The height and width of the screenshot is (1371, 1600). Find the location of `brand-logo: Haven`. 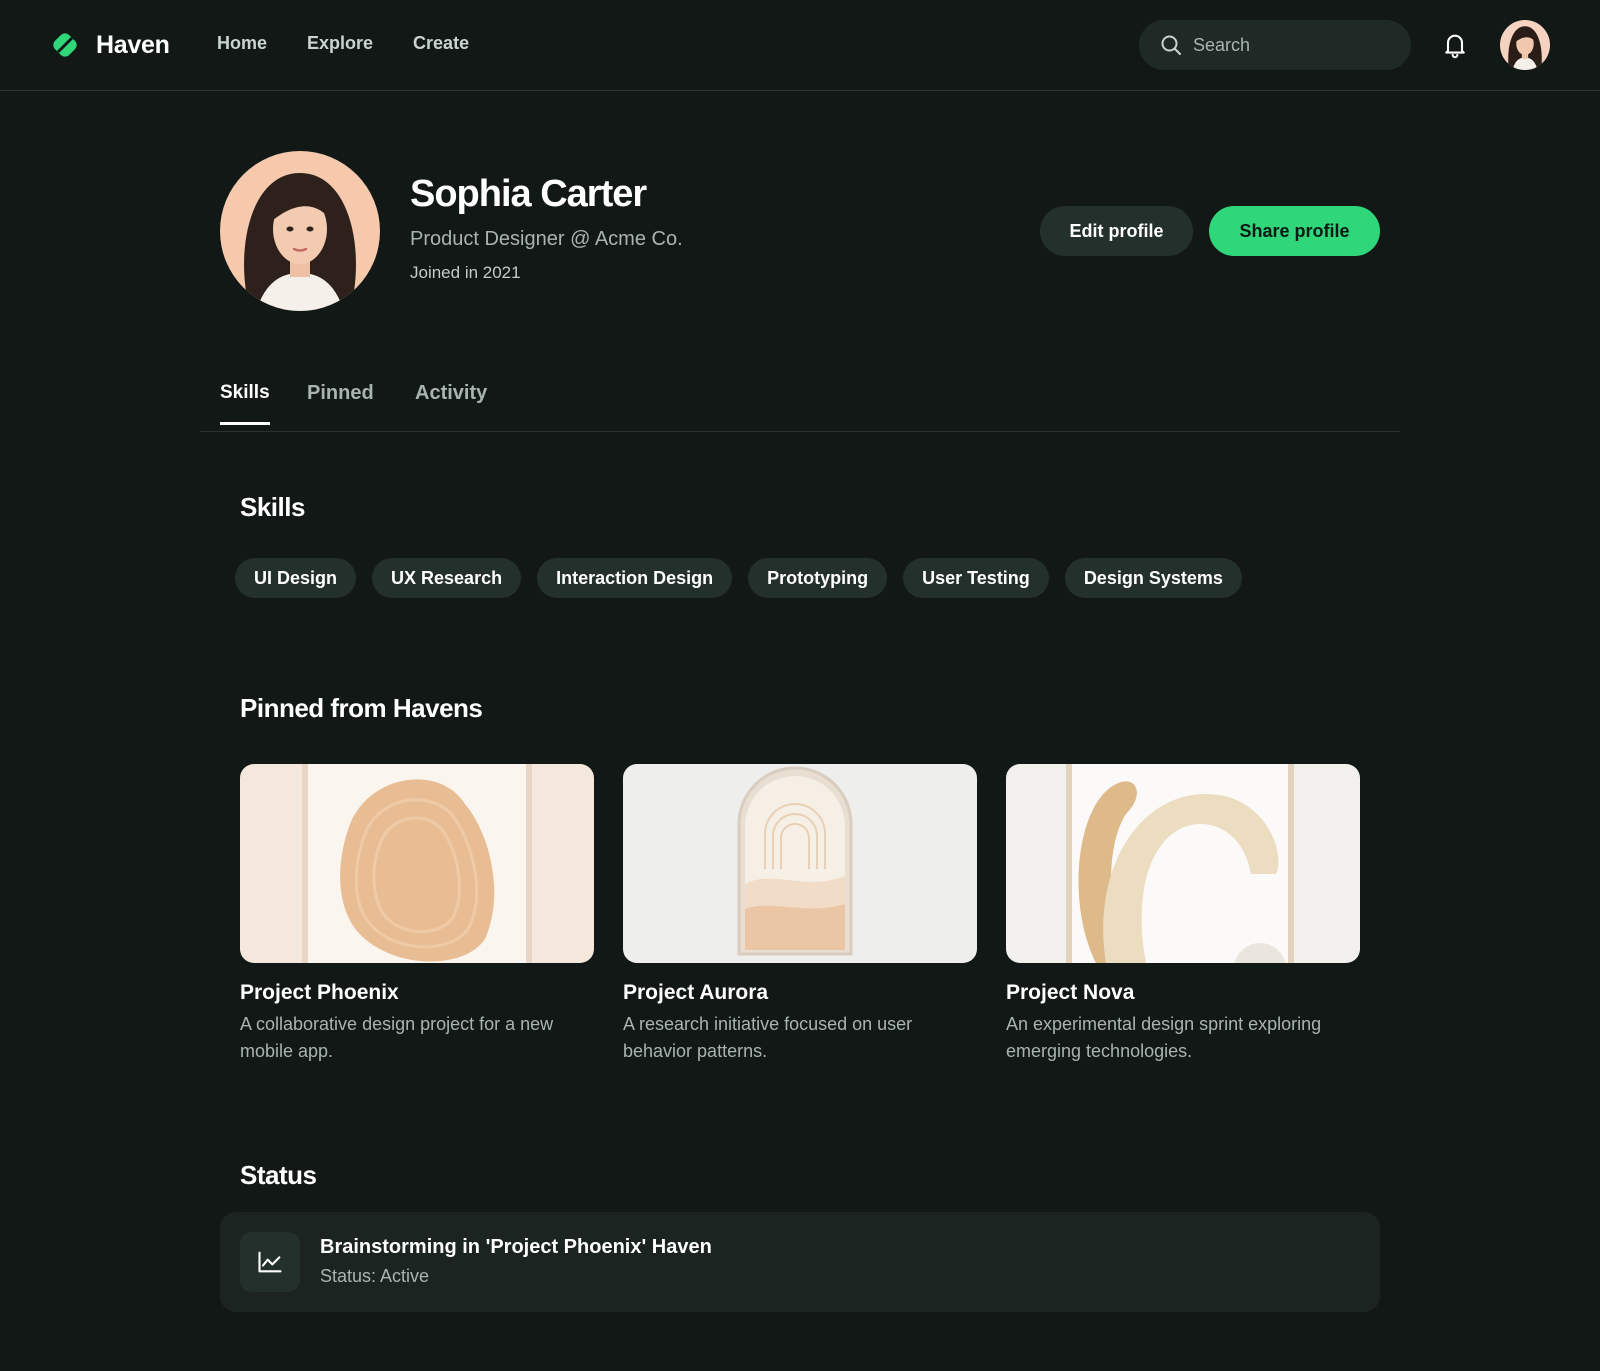

brand-logo: Haven is located at coordinates (110, 45).